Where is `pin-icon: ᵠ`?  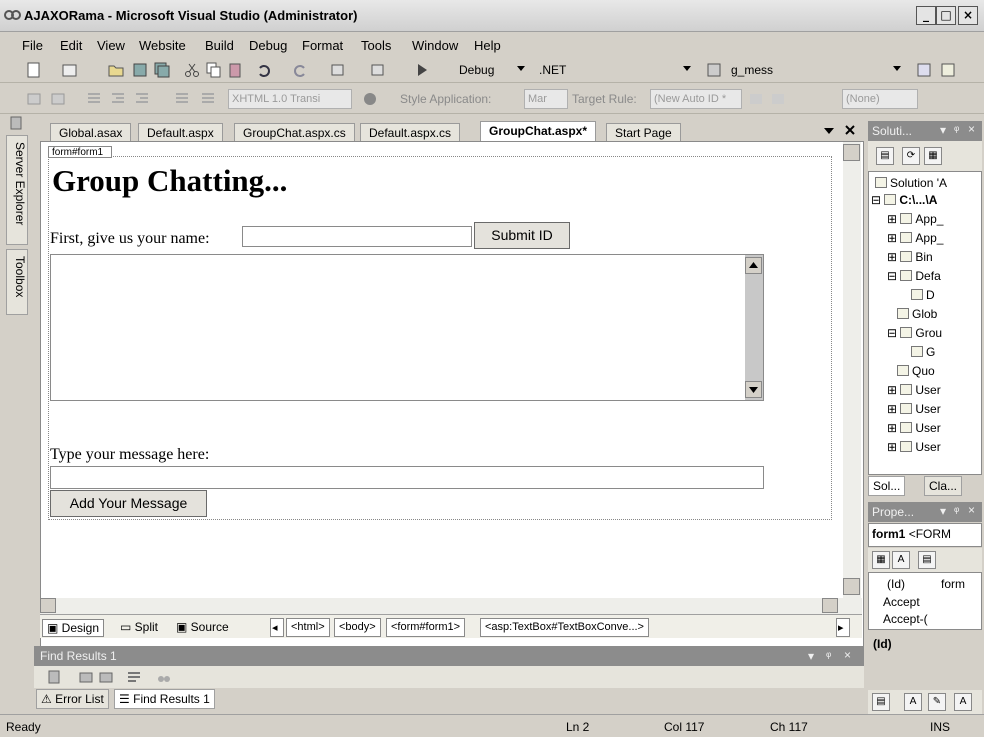
pin-icon: ᵠ is located at coordinates (828, 656).